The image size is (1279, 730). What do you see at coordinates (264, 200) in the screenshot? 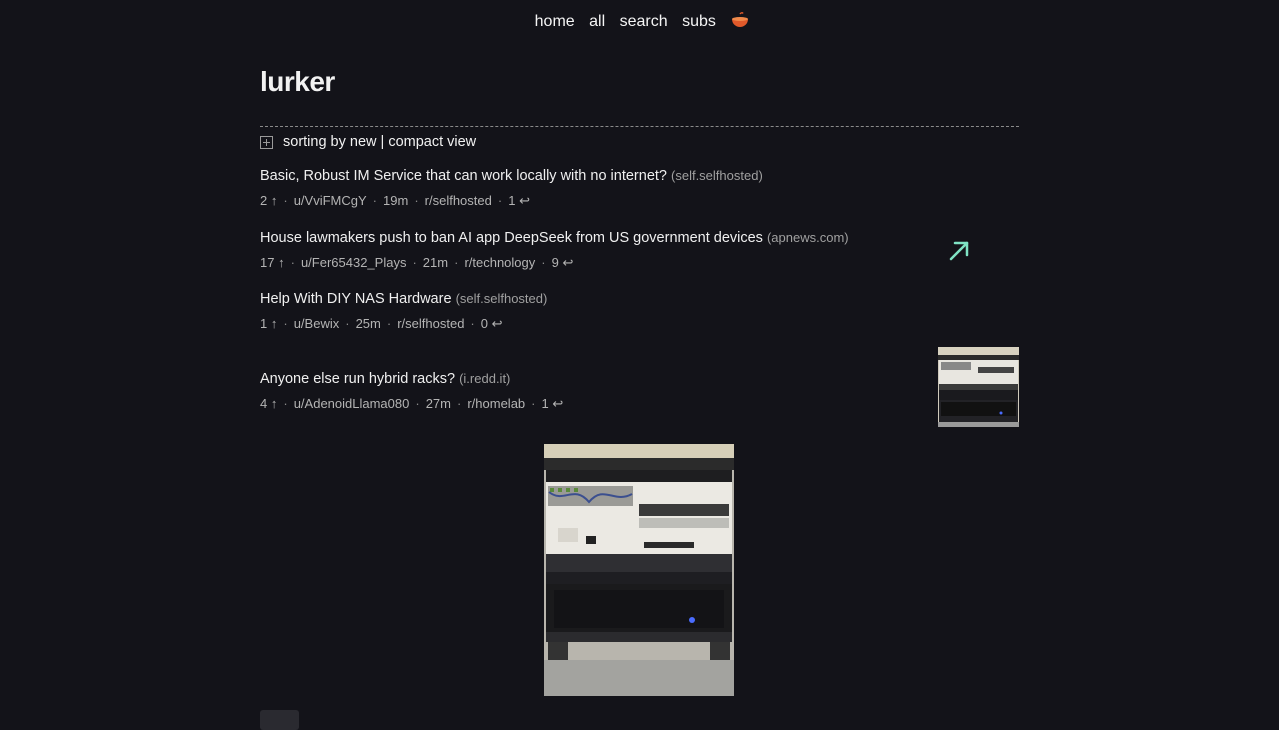
I see `post-score: 2` at bounding box center [264, 200].